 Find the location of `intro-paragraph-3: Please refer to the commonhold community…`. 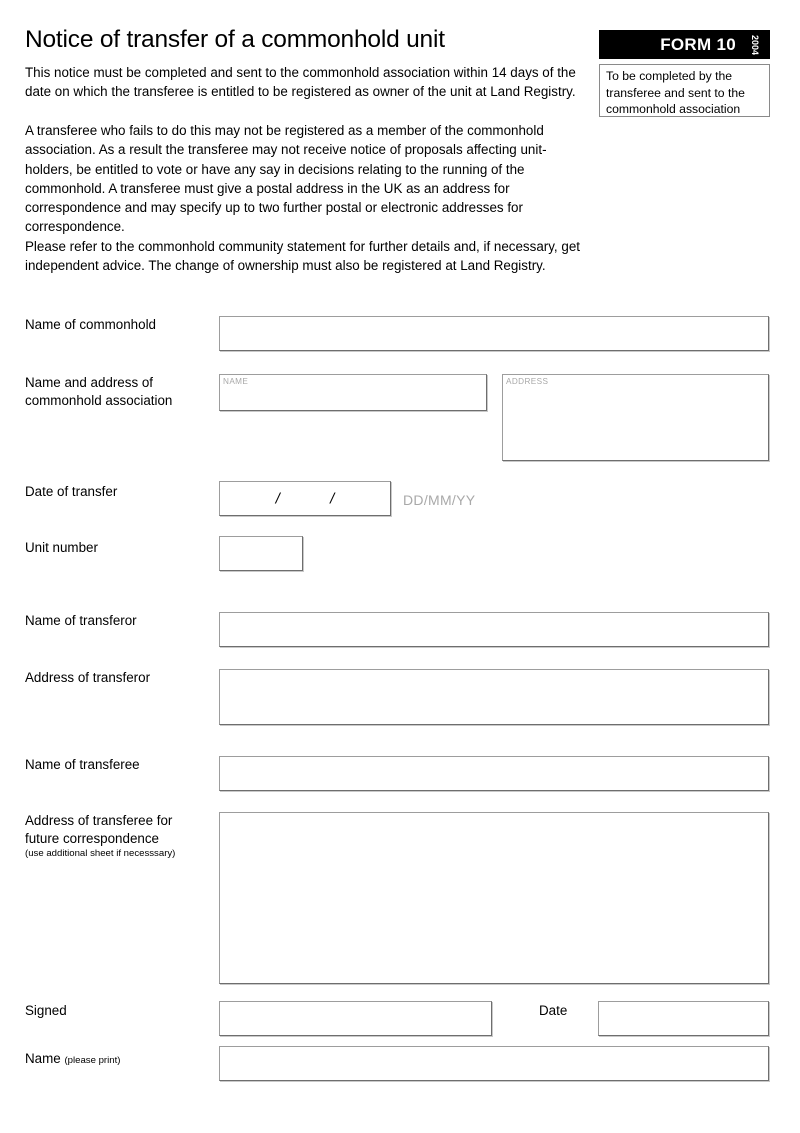

intro-paragraph-3: Please refer to the commonhold community… is located at coordinates (302, 256).